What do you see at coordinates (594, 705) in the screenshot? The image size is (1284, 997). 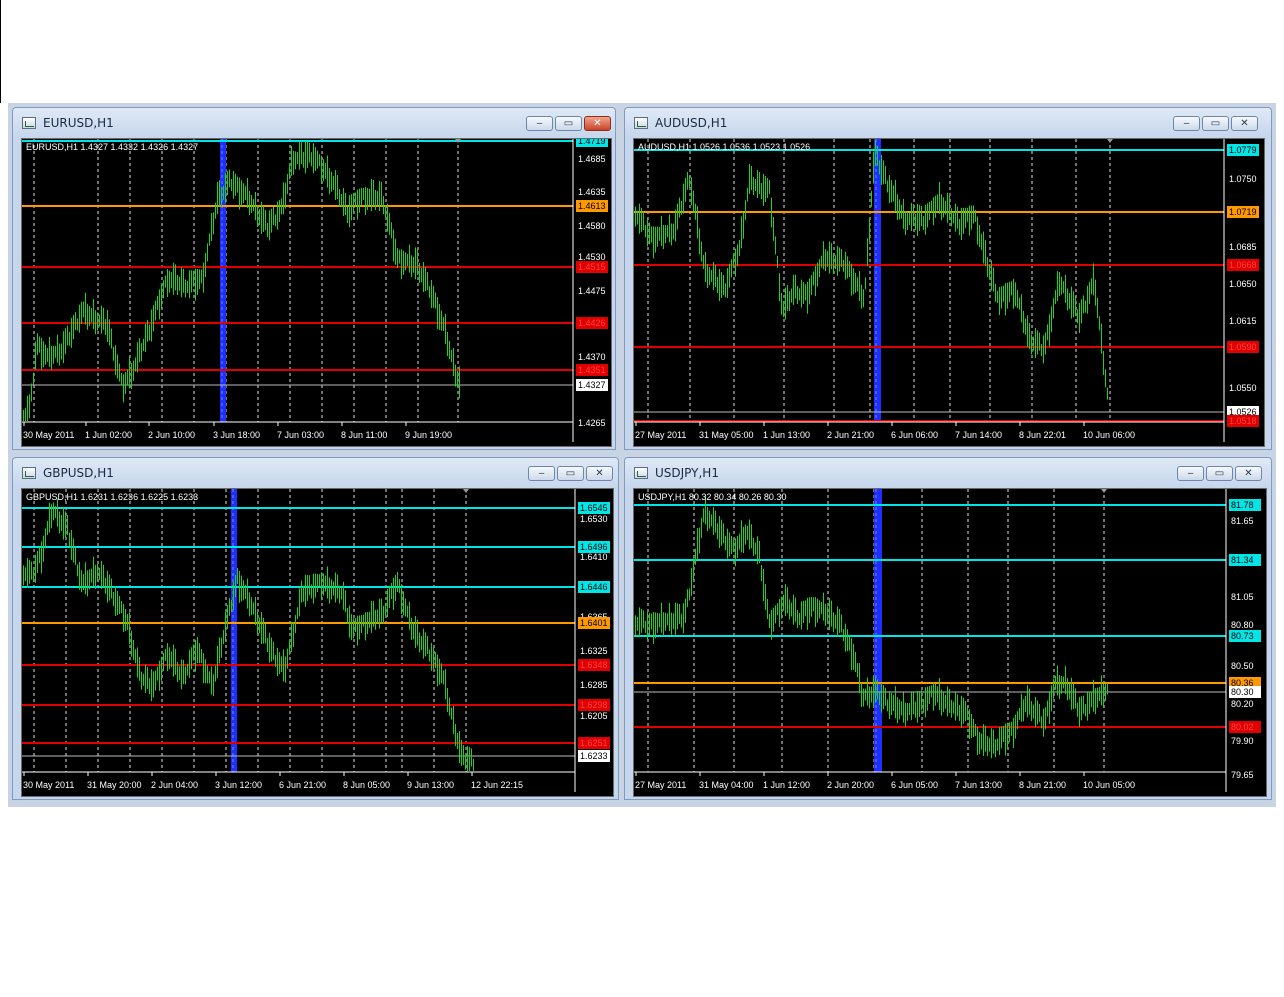 I see `level-price-label: 1.6298` at bounding box center [594, 705].